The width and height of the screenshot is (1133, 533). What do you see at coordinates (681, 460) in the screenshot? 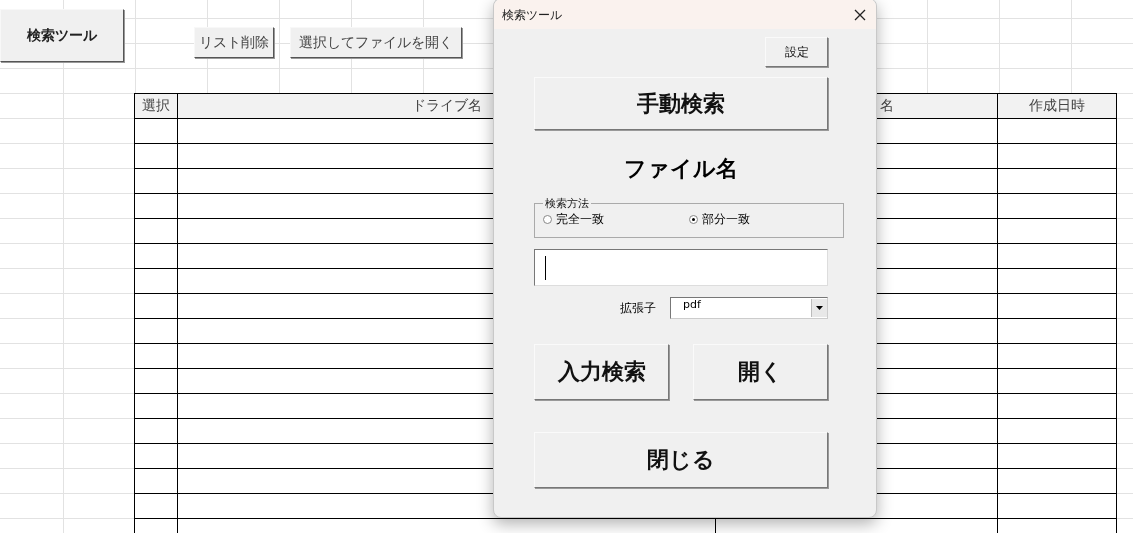
I see `close-button: 閉じる` at bounding box center [681, 460].